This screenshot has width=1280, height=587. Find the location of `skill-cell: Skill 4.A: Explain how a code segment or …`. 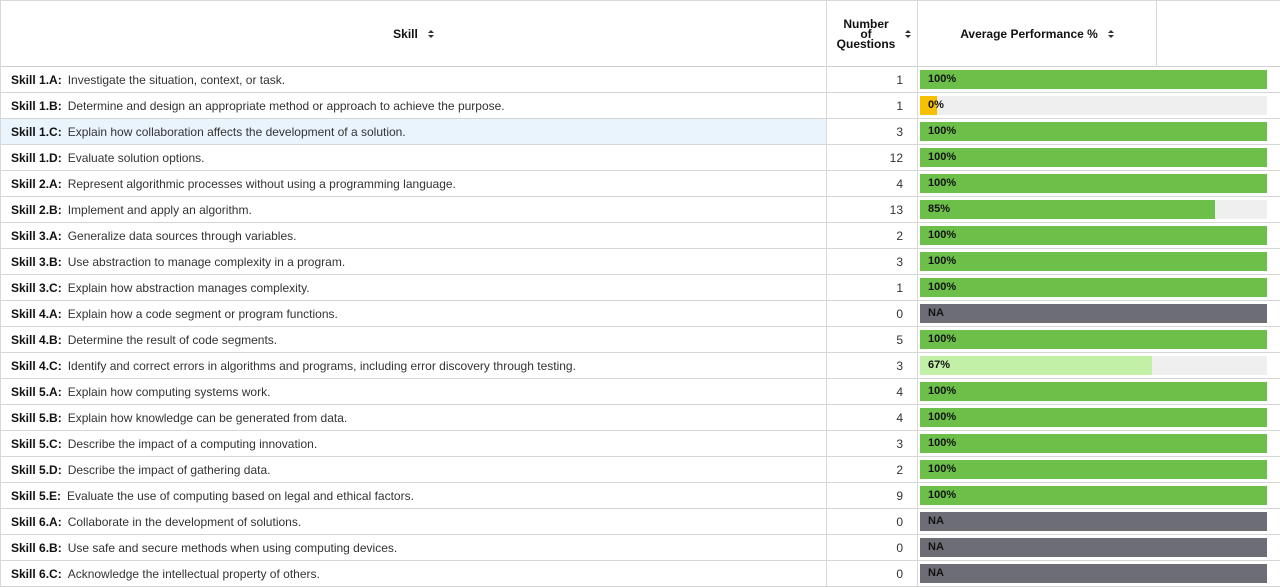

skill-cell: Skill 4.A: Explain how a code segment or … is located at coordinates (413, 313).